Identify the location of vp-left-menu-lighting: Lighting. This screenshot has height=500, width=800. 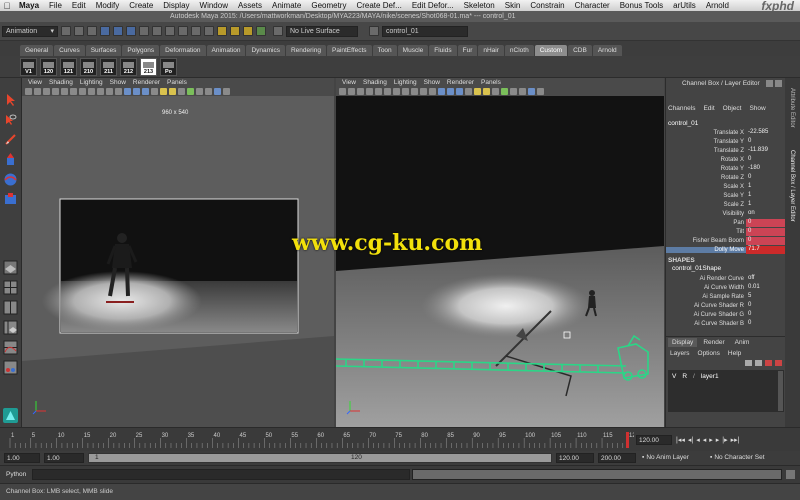
(91, 82).